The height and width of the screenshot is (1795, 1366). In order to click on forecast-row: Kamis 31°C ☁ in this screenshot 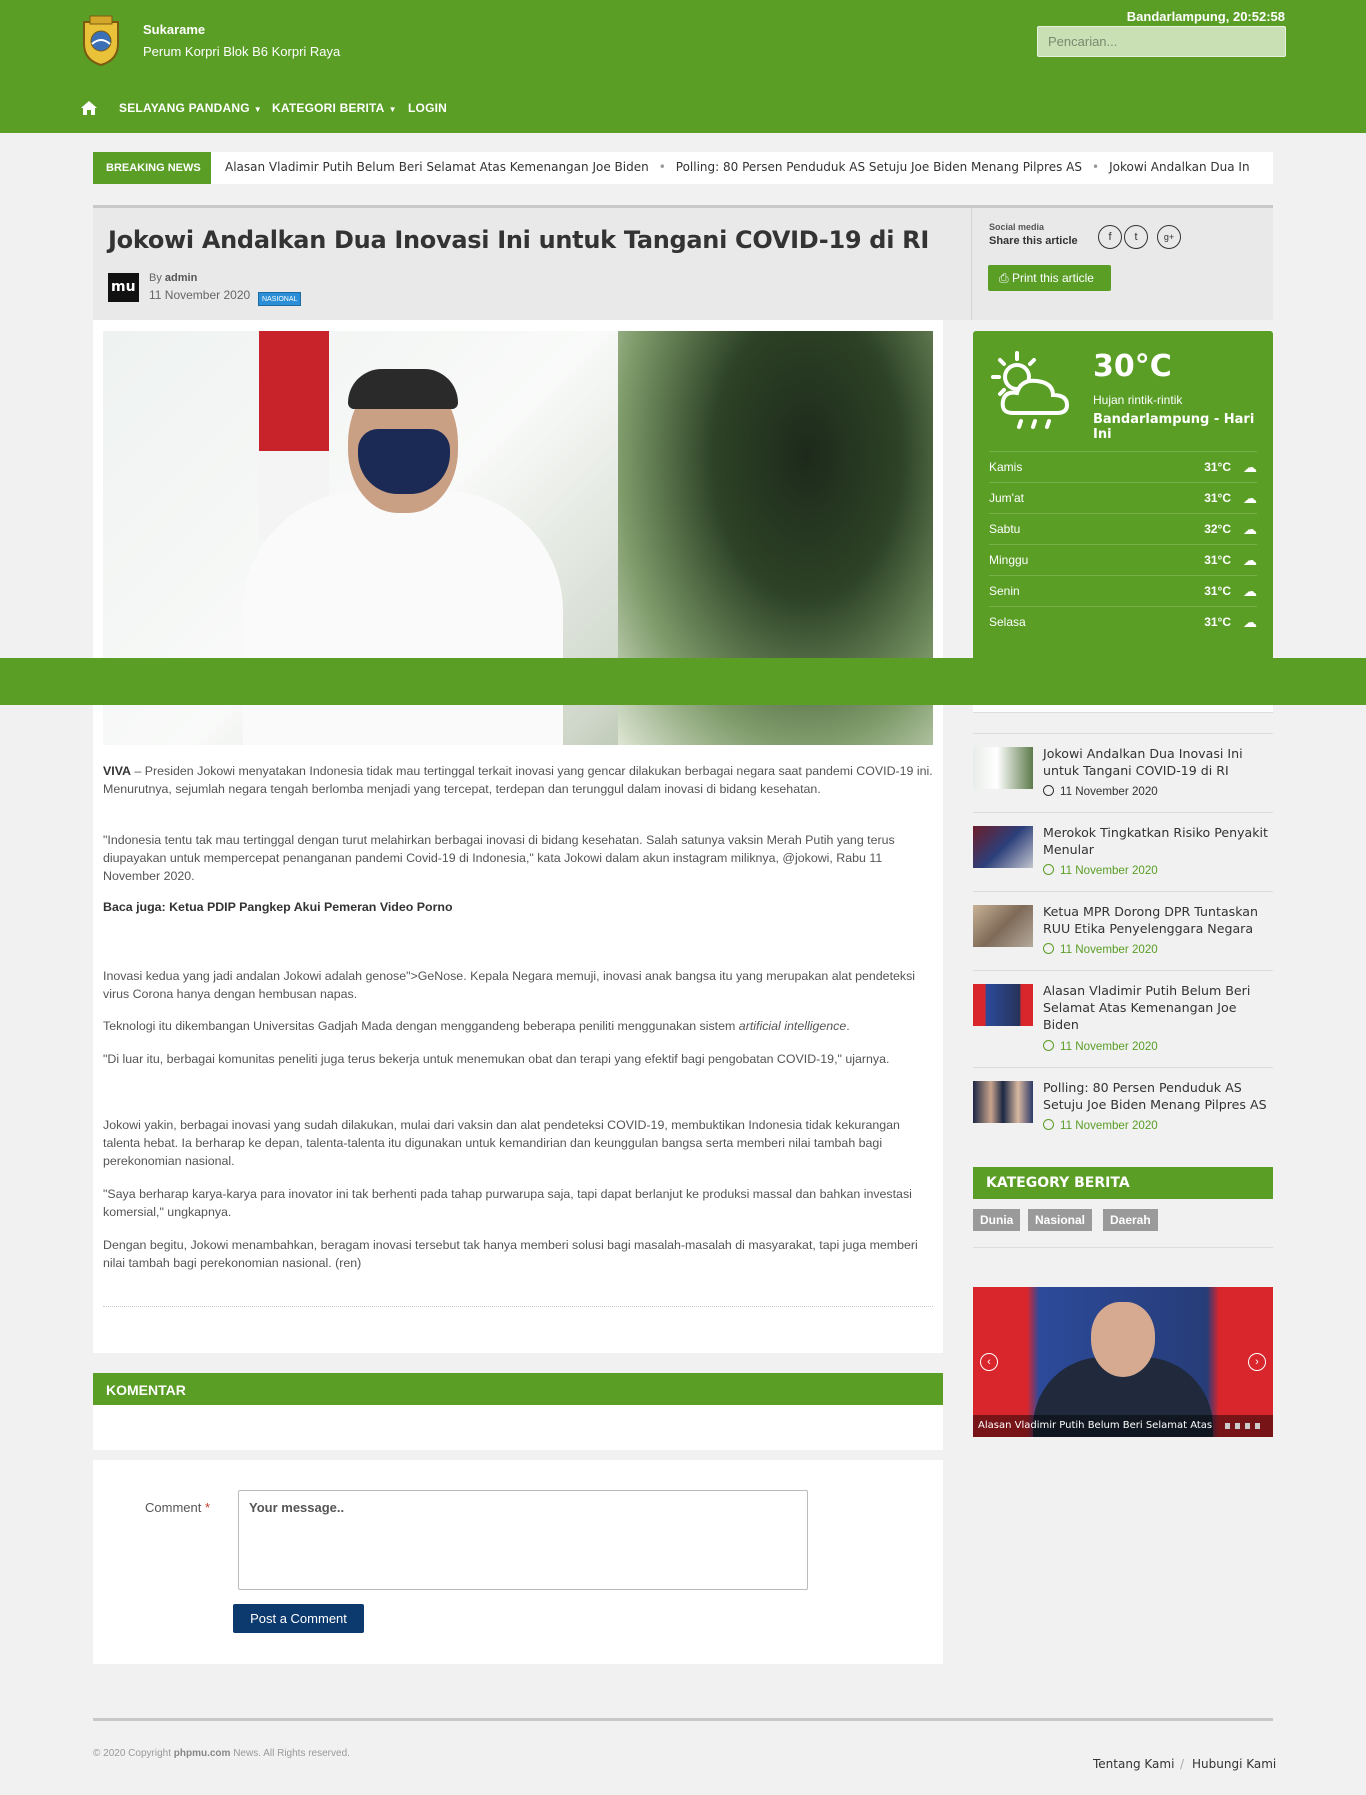, I will do `click(1123, 466)`.